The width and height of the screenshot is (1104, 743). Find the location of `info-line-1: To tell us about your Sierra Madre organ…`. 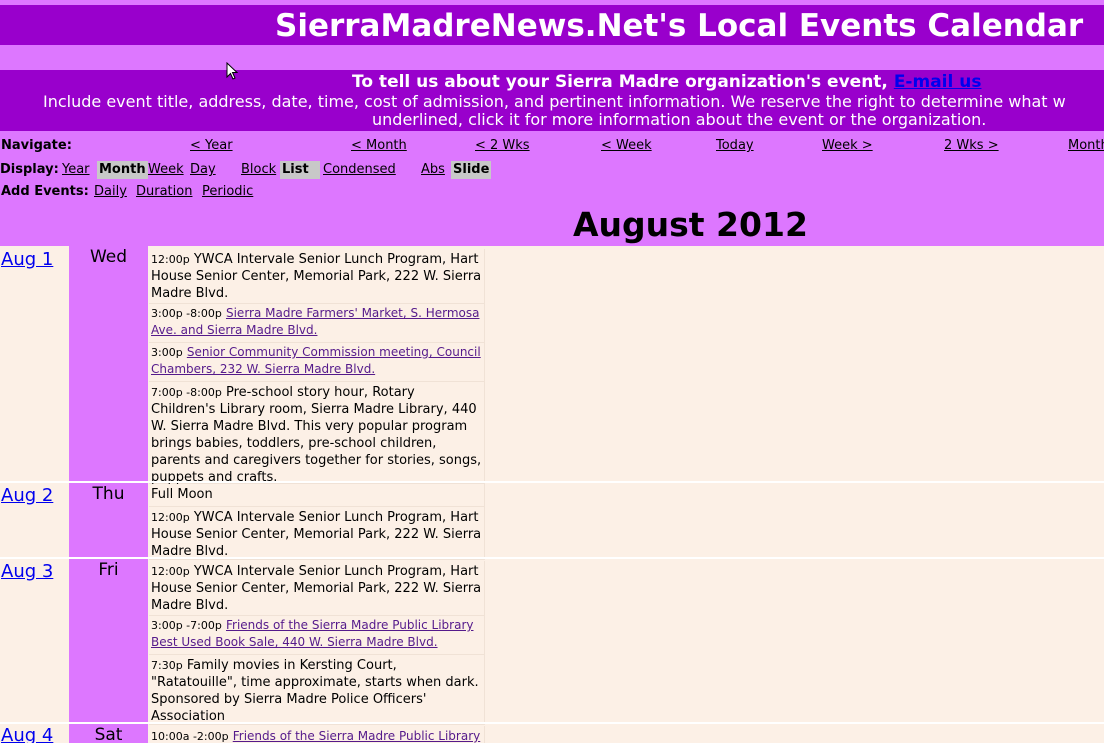

info-line-1: To tell us about your Sierra Madre organ… is located at coordinates (666, 82).